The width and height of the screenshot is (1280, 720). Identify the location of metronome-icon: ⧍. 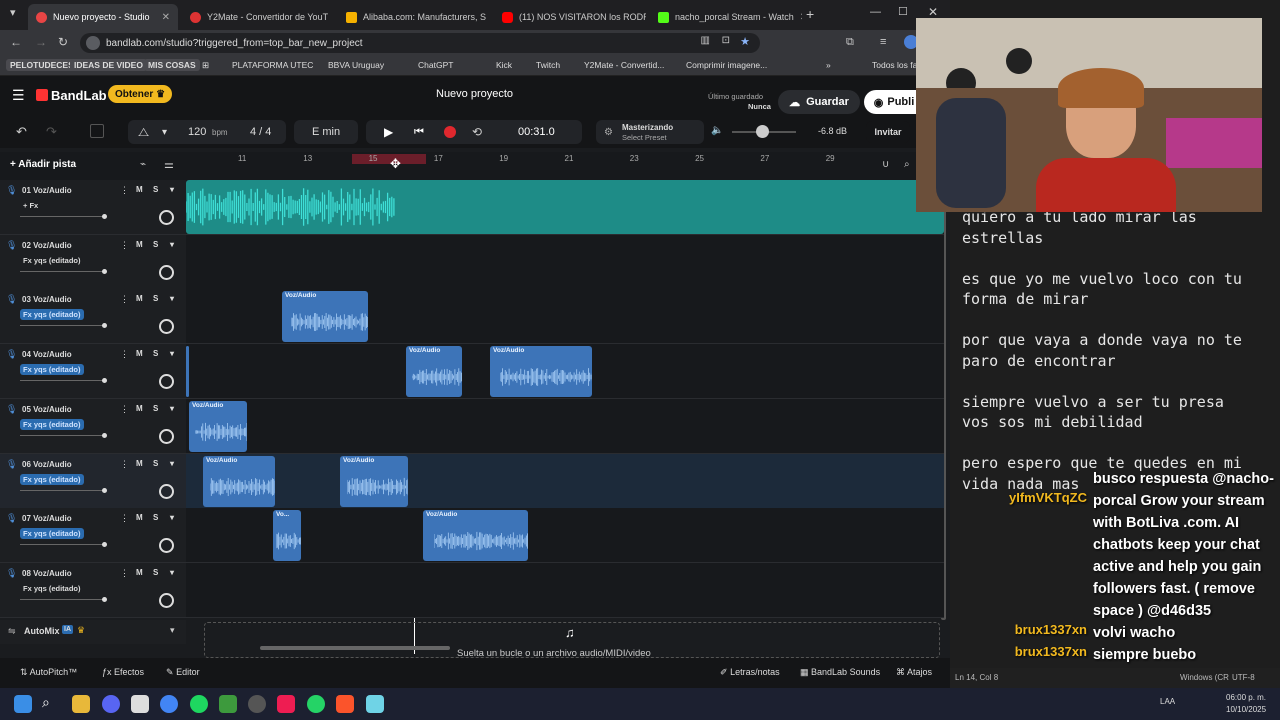
(143, 132).